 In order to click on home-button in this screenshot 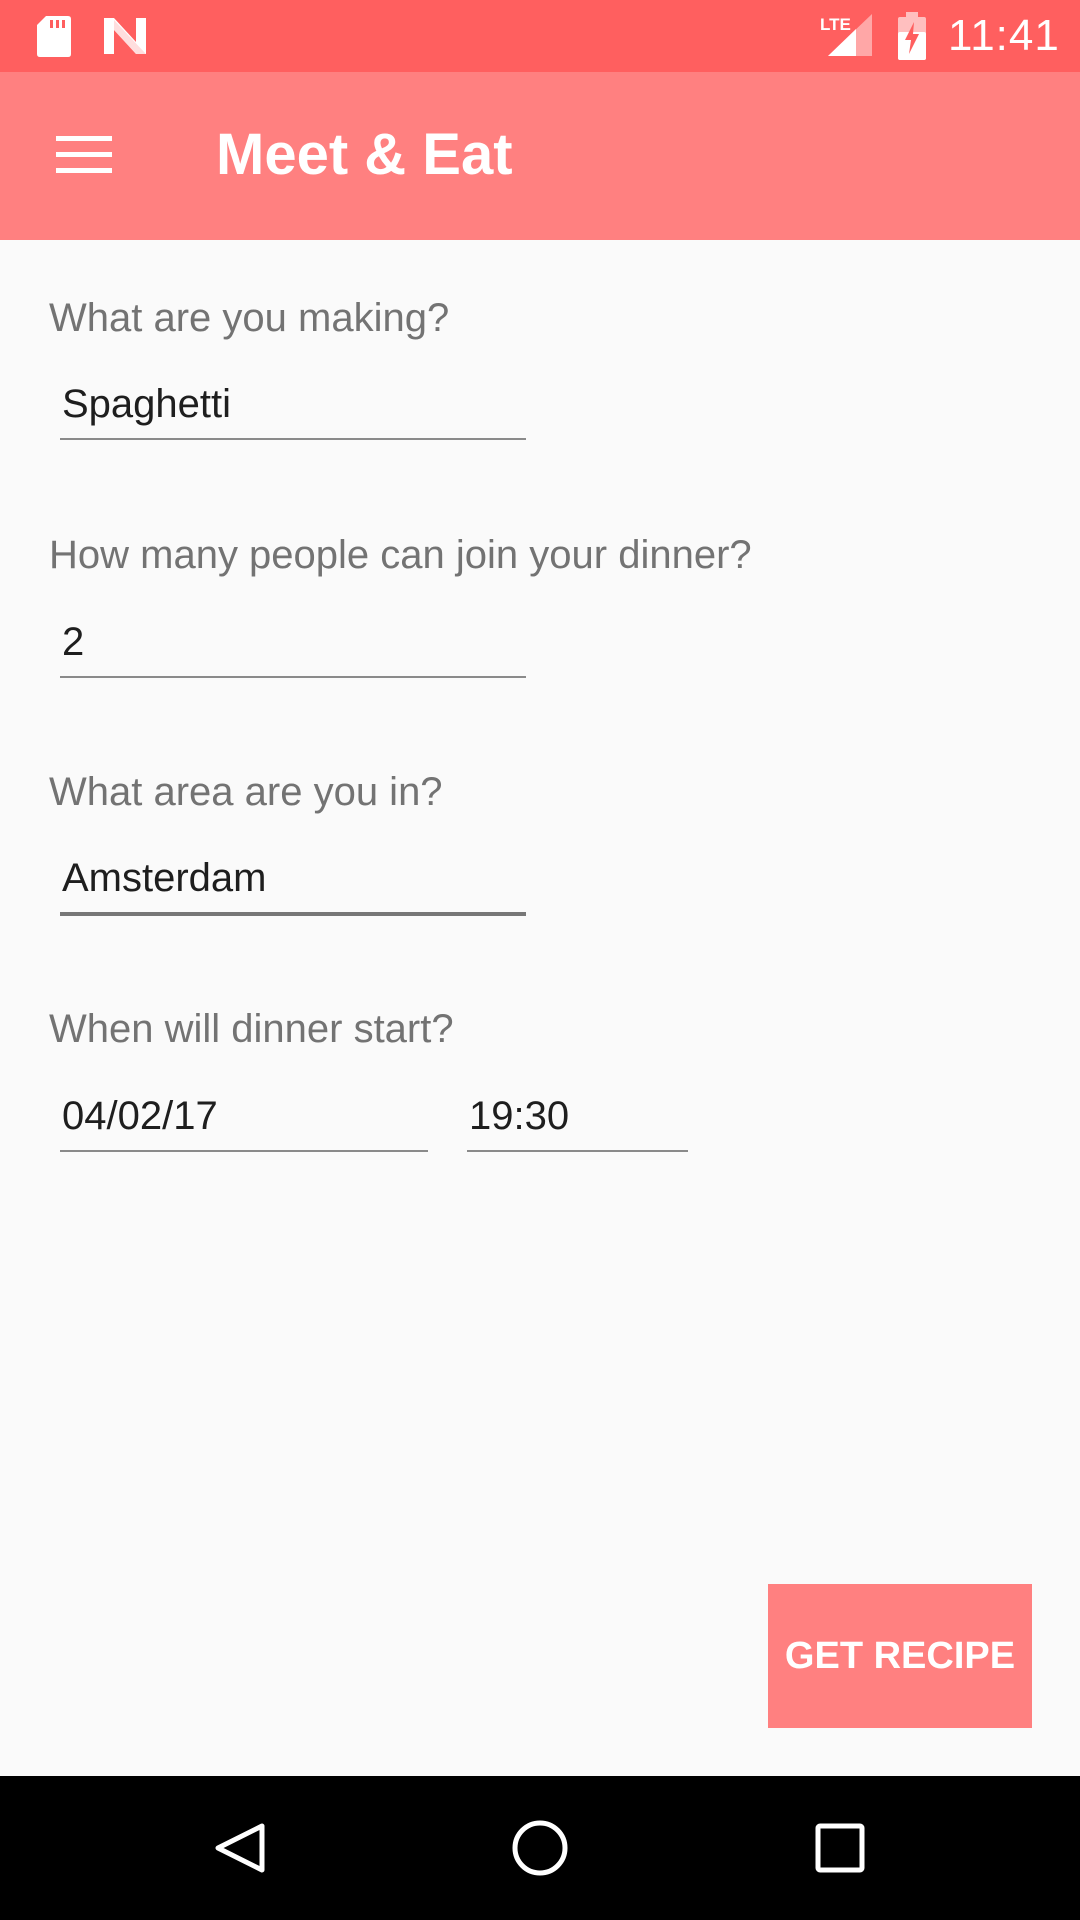, I will do `click(540, 1848)`.